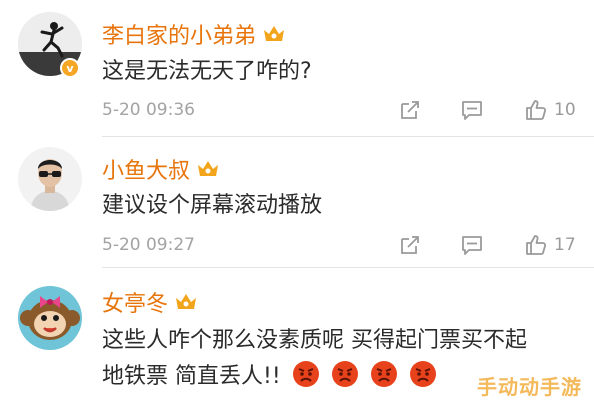  What do you see at coordinates (191, 376) in the screenshot?
I see `comment-text: 地铁票 简直丢人!!` at bounding box center [191, 376].